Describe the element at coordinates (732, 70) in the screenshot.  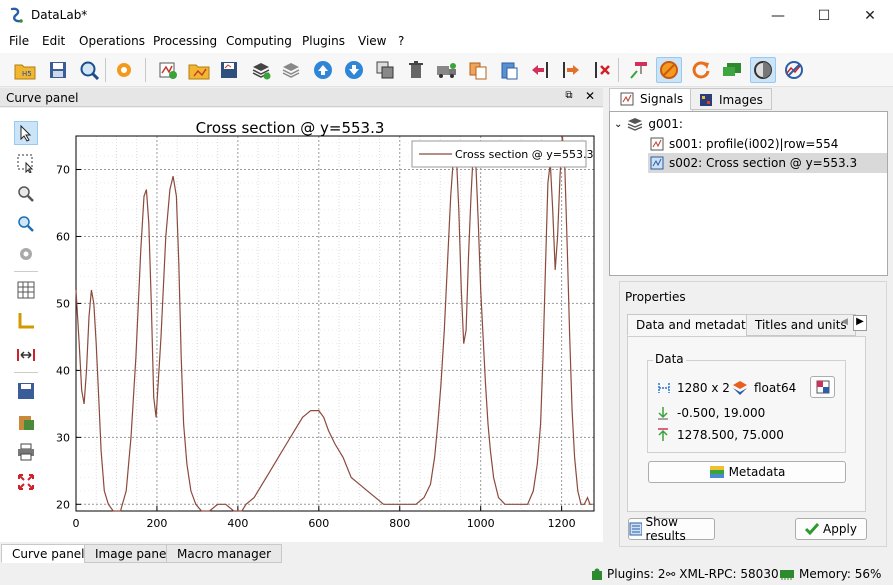
I see `chat-button` at that location.